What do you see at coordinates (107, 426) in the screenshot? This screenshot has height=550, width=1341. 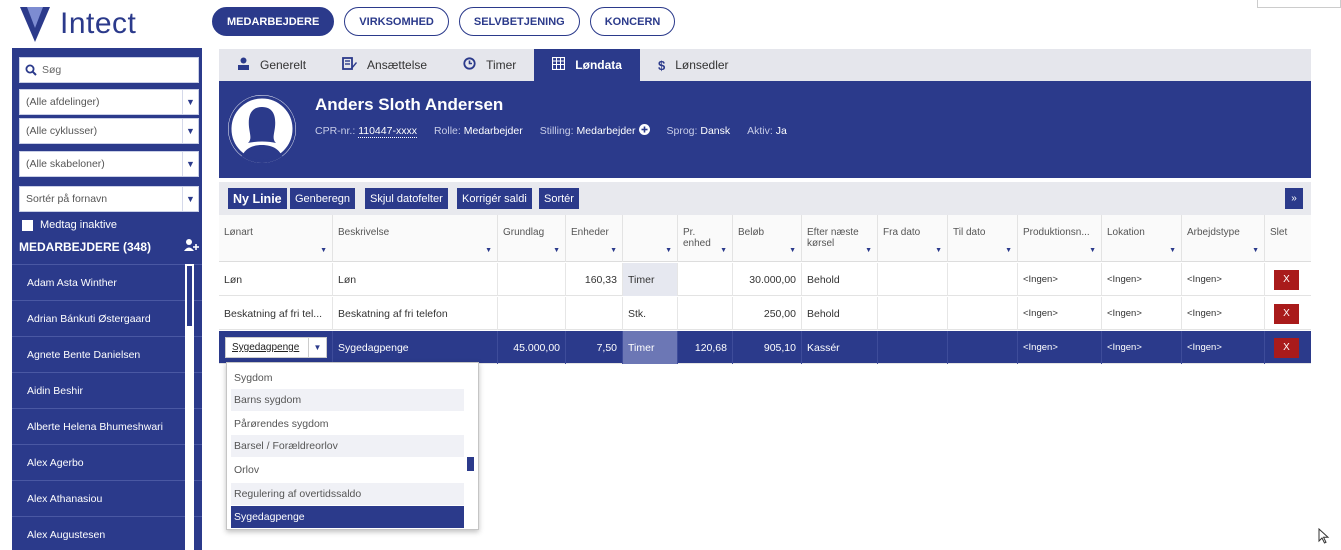 I see `employee-item: Alberte Helena Bhumeshwari` at bounding box center [107, 426].